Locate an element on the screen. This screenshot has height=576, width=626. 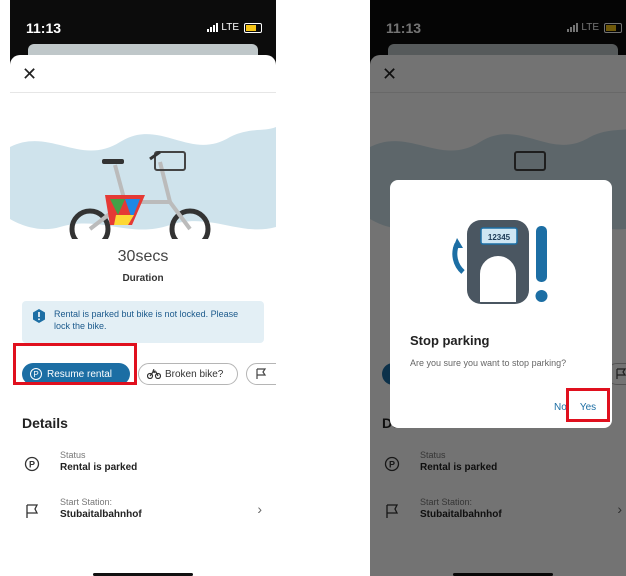
status-indicators: LTE is located at coordinates (234, 27).